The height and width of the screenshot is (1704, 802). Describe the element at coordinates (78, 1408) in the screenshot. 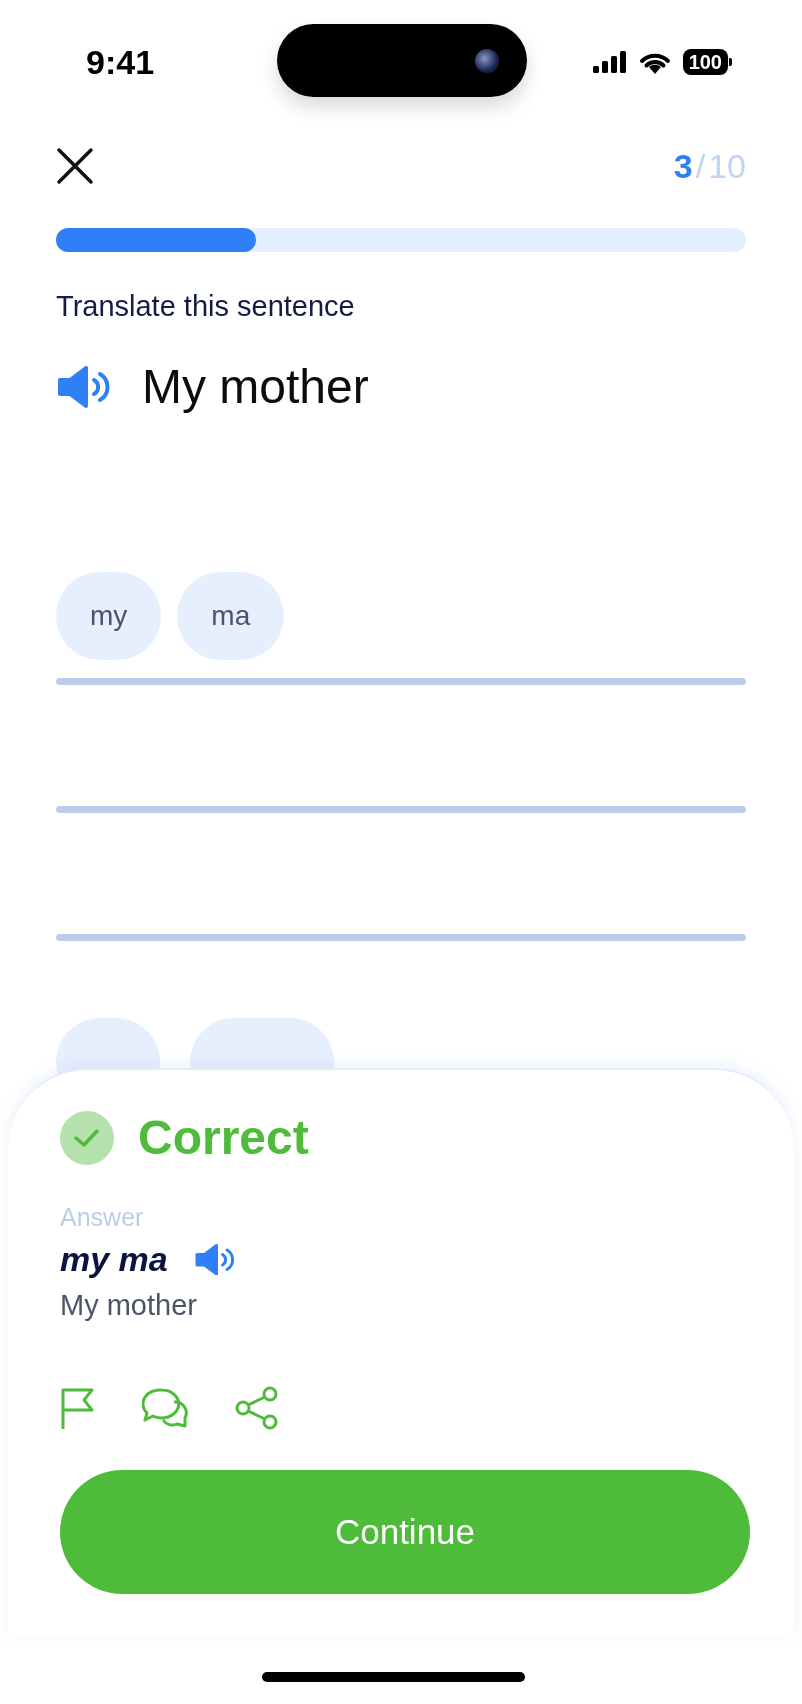

I see `flag-icon` at that location.